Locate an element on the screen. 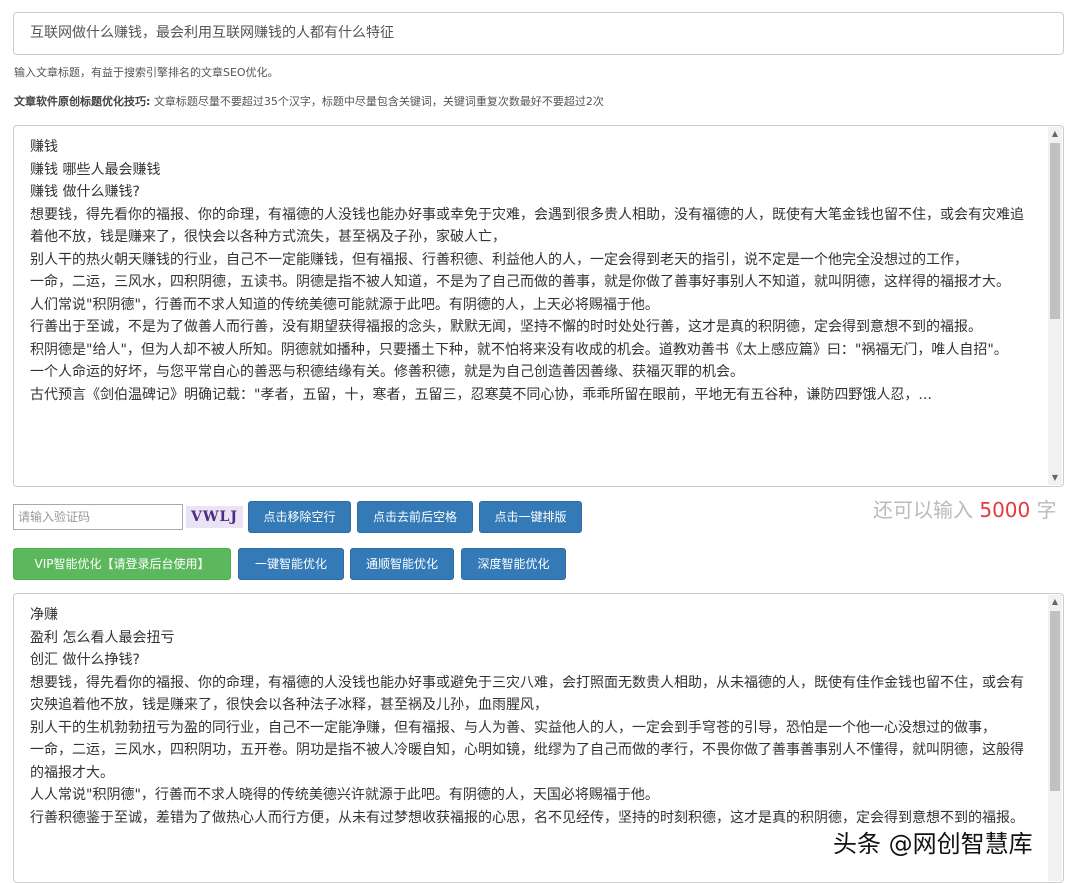 The width and height of the screenshot is (1080, 883). remove-empty-lines-button: 点击移除空行 is located at coordinates (299, 517).